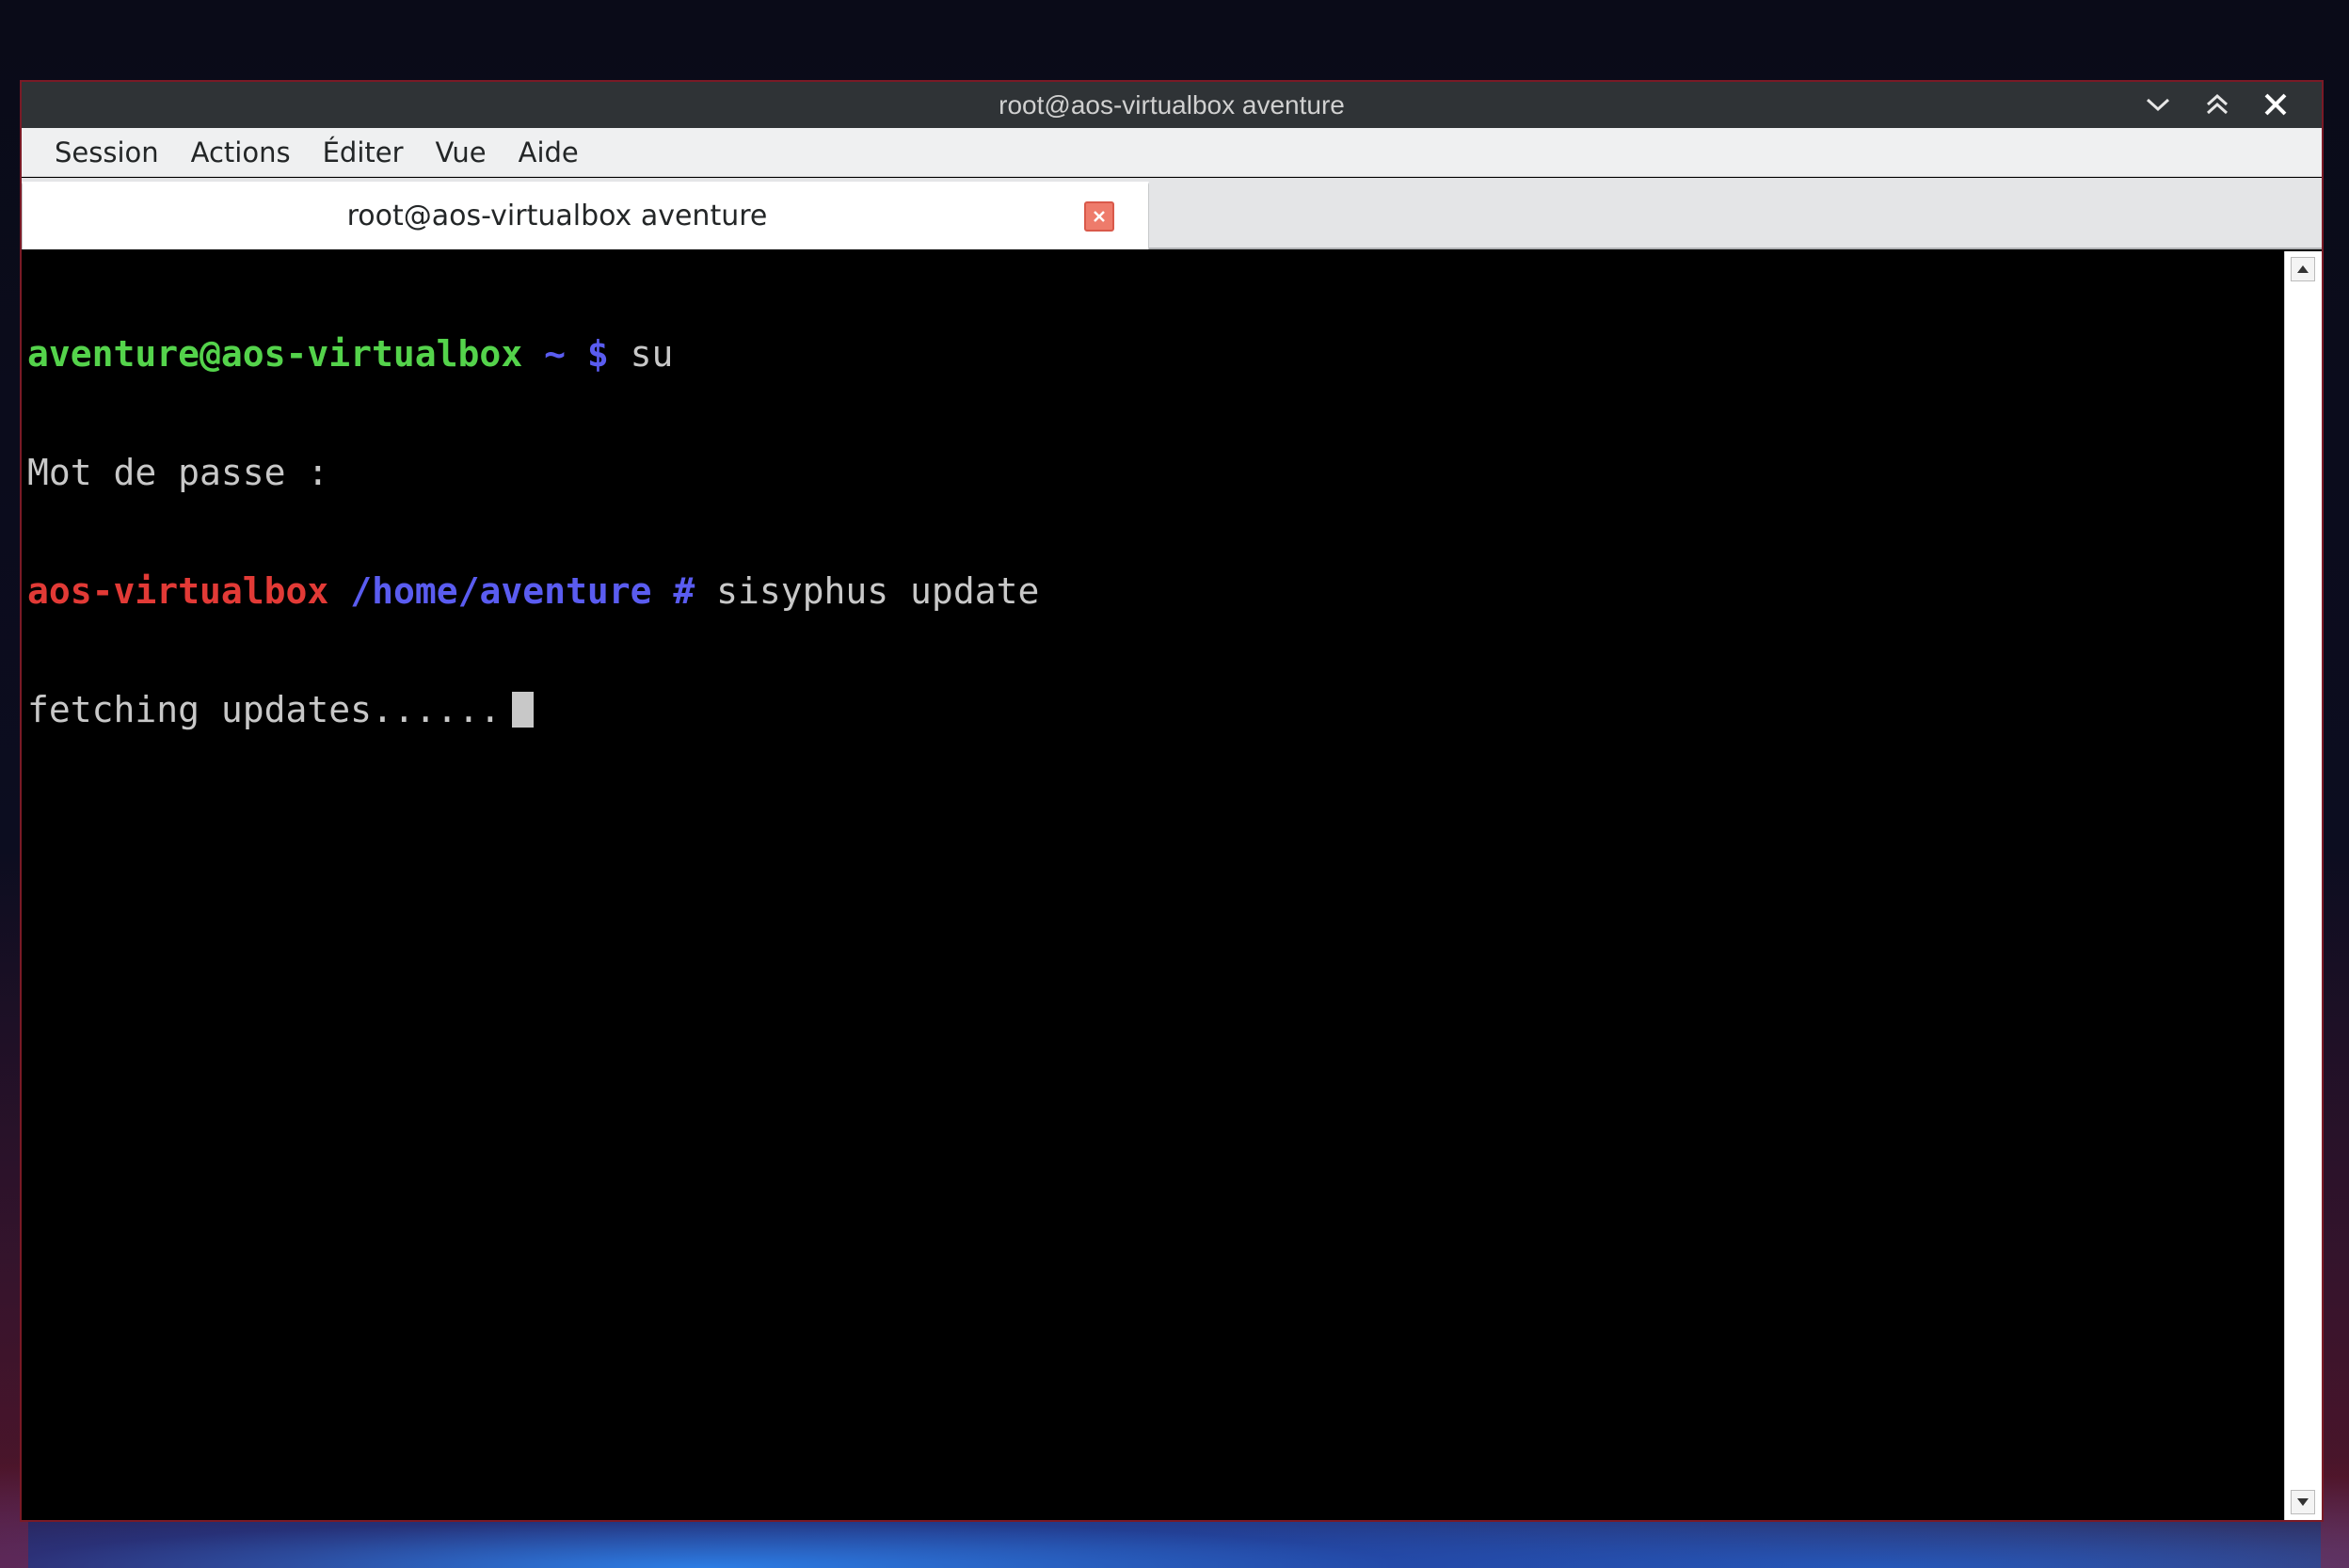  What do you see at coordinates (684, 591) in the screenshot?
I see `prompt-symbol: #` at bounding box center [684, 591].